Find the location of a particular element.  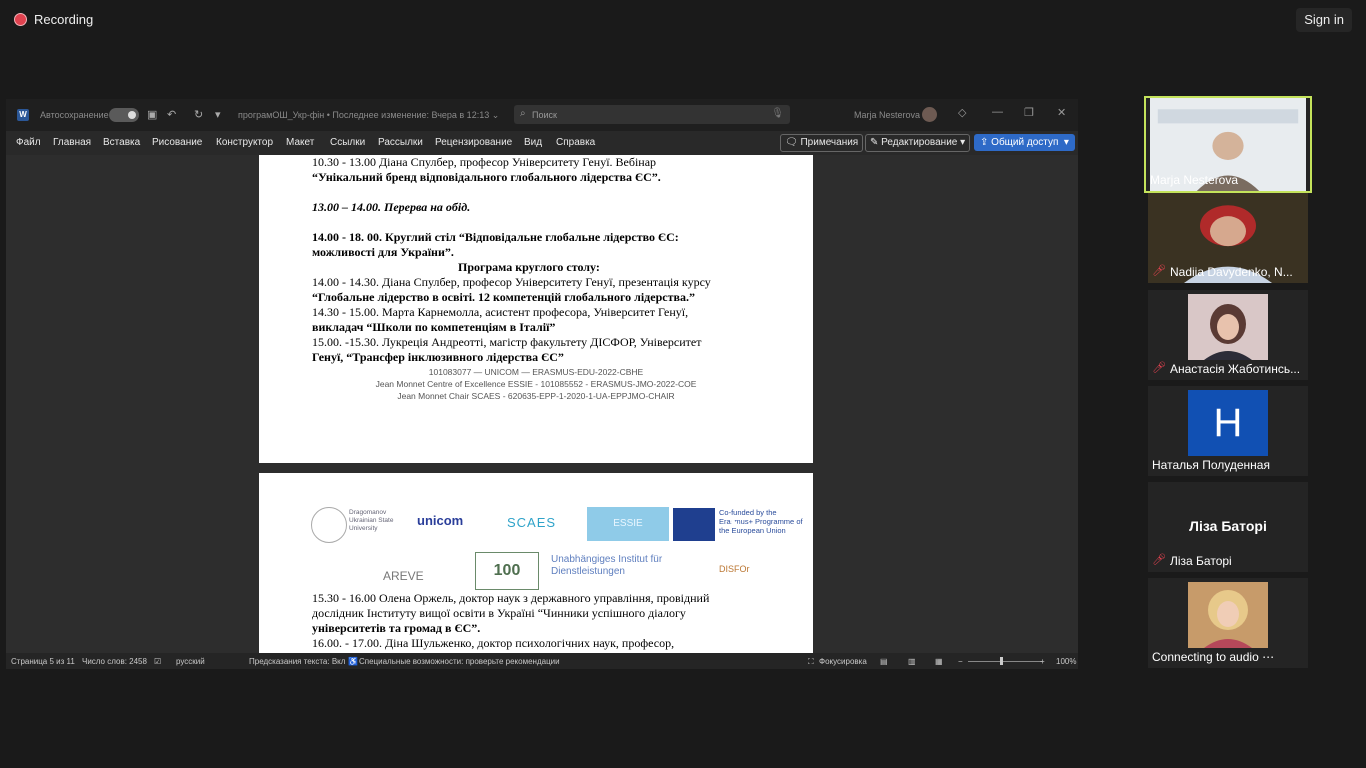

maximize-icon: ❐ is located at coordinates (1029, 112).